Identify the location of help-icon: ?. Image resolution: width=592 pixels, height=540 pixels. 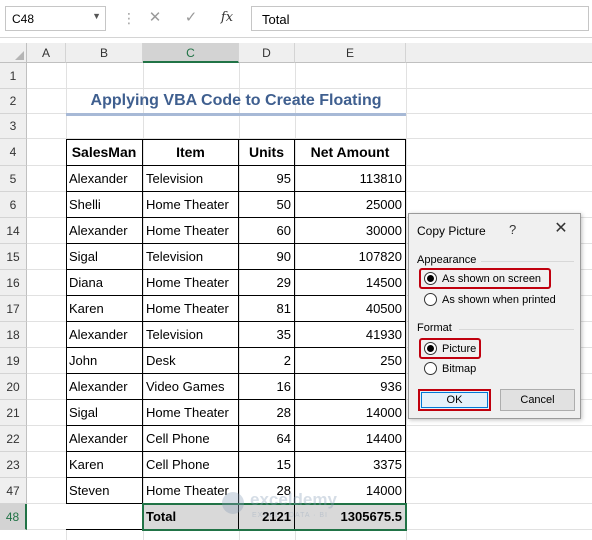
(512, 229).